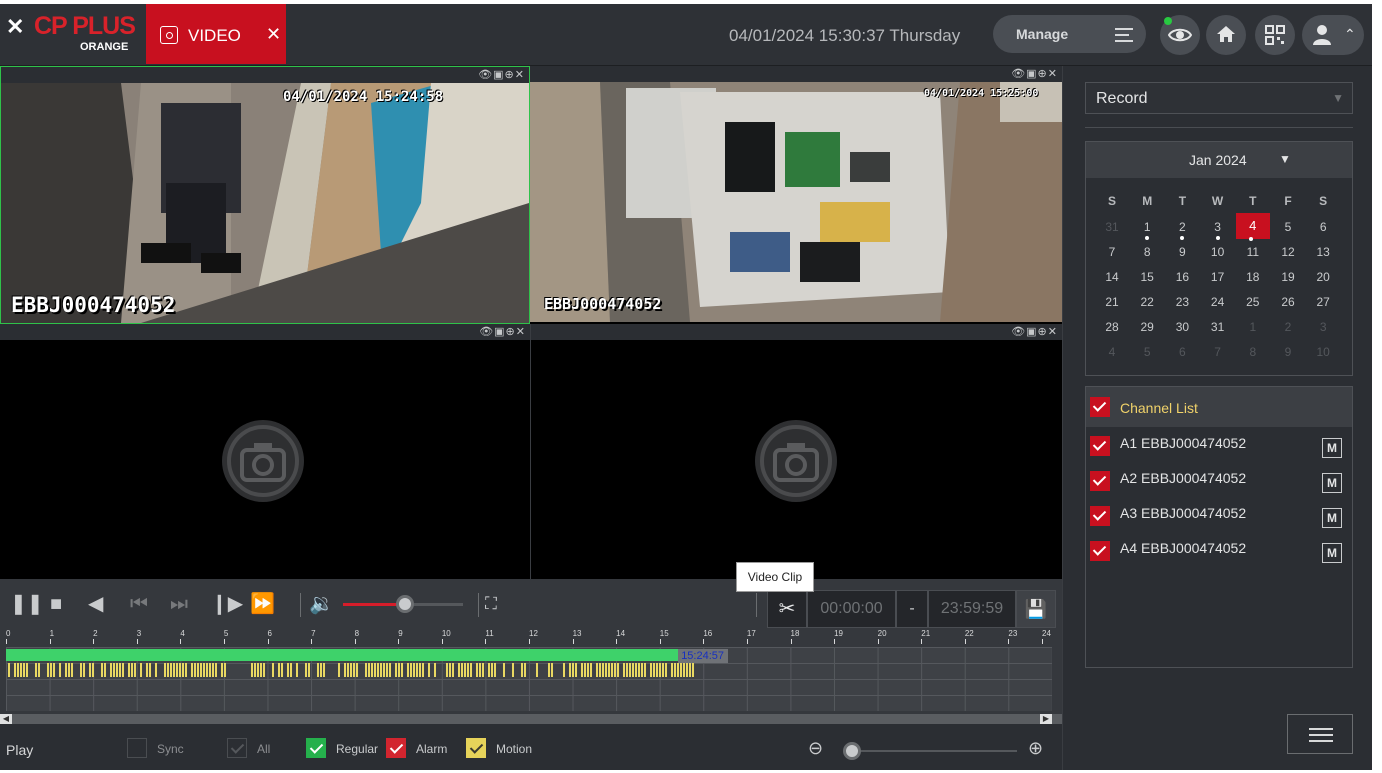  Describe the element at coordinates (396, 748) in the screenshot. I see `alarm-checkbox` at that location.